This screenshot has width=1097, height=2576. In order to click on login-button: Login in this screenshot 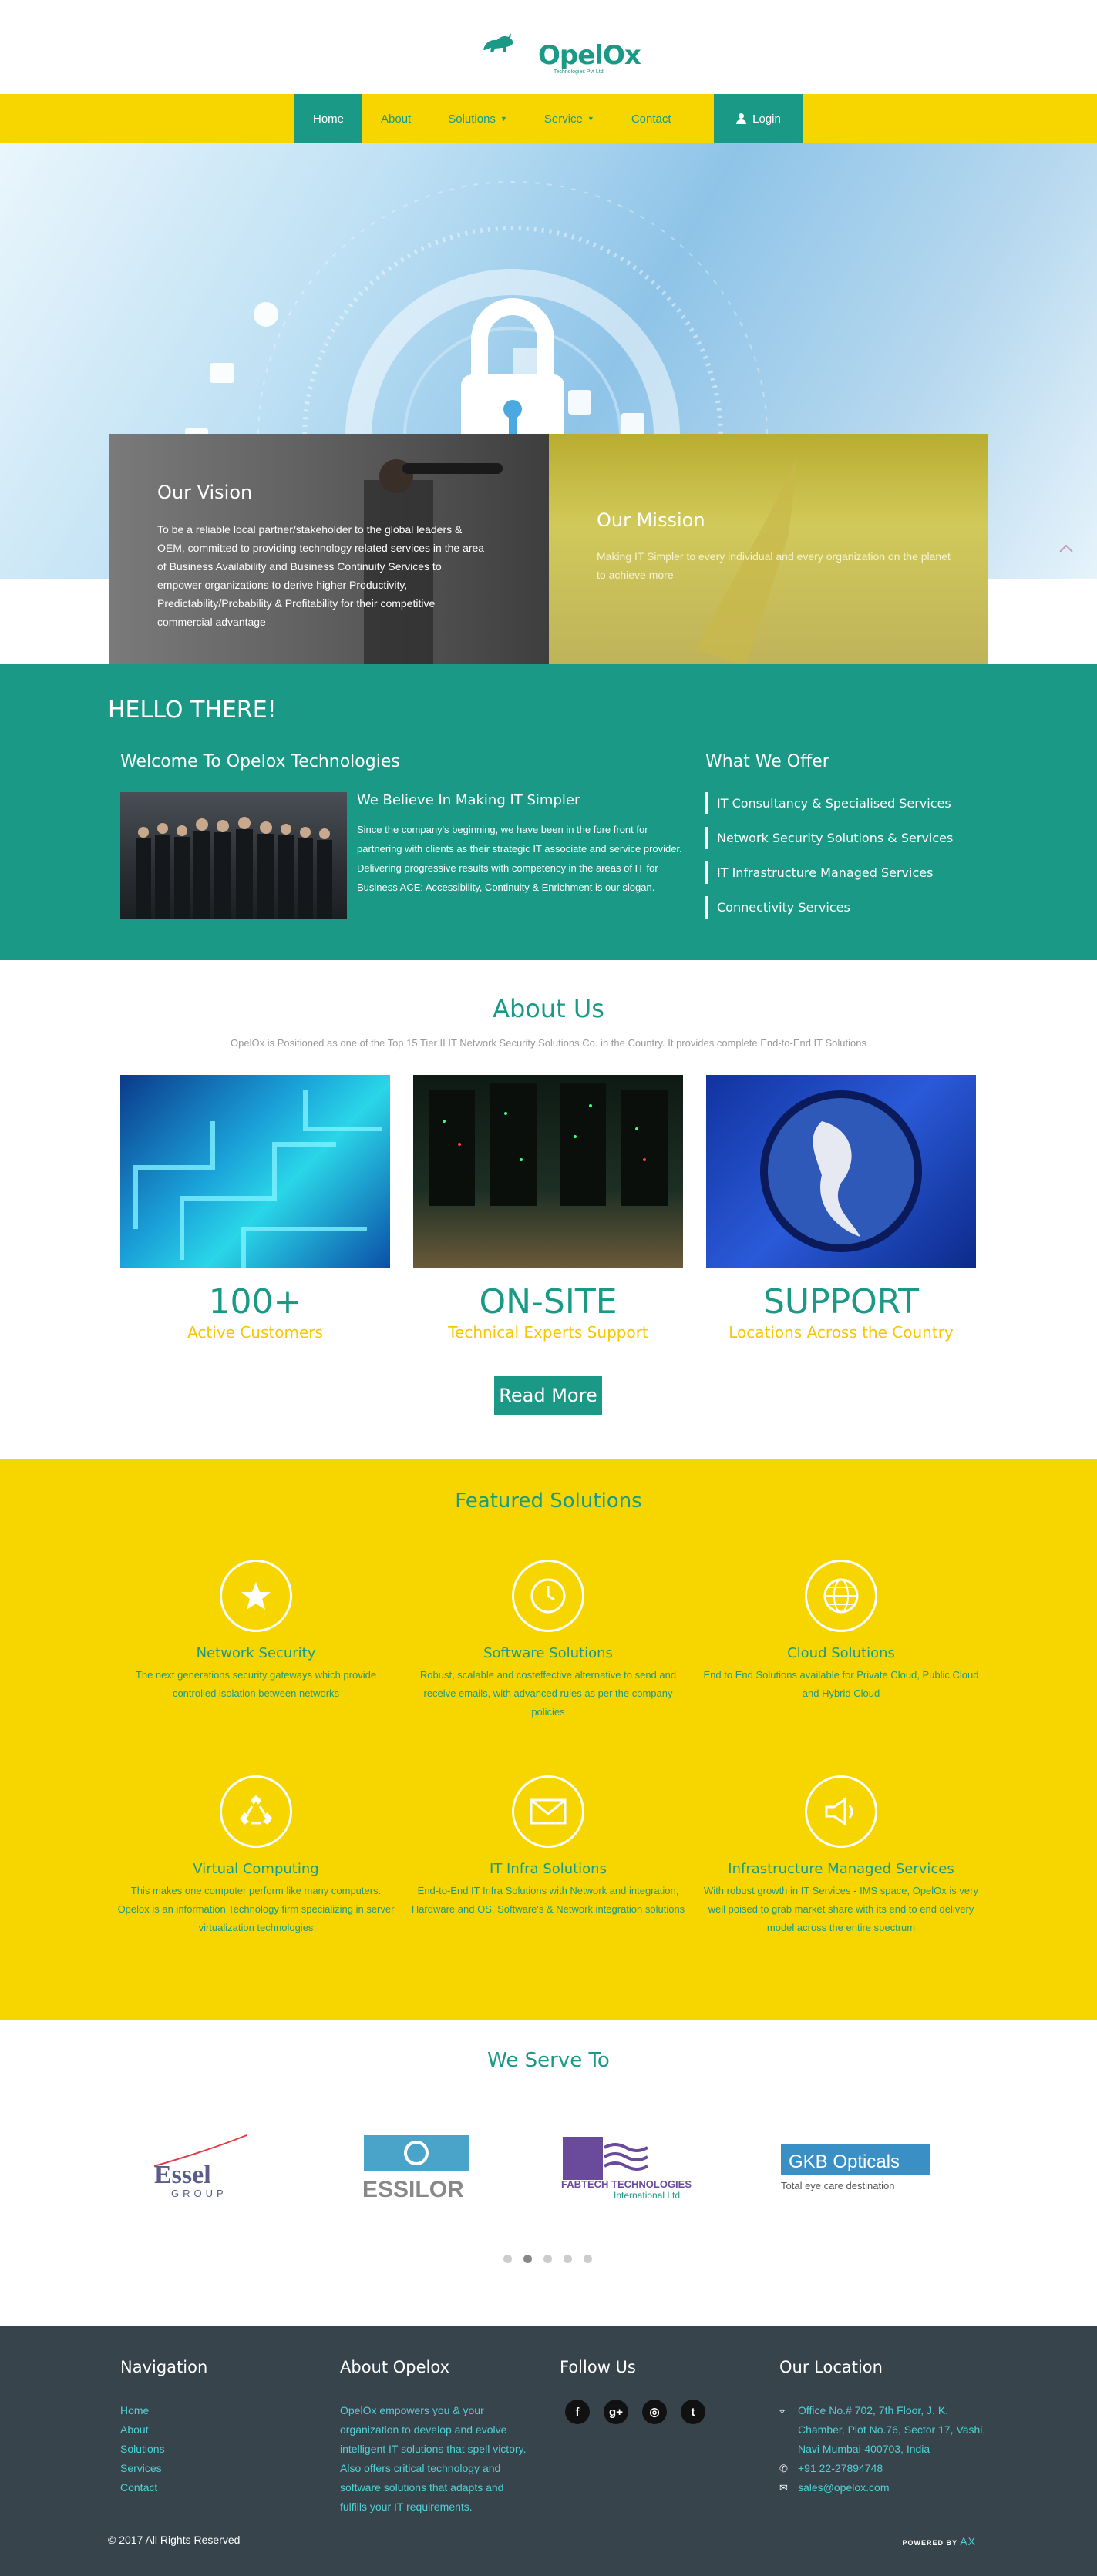, I will do `click(758, 118)`.